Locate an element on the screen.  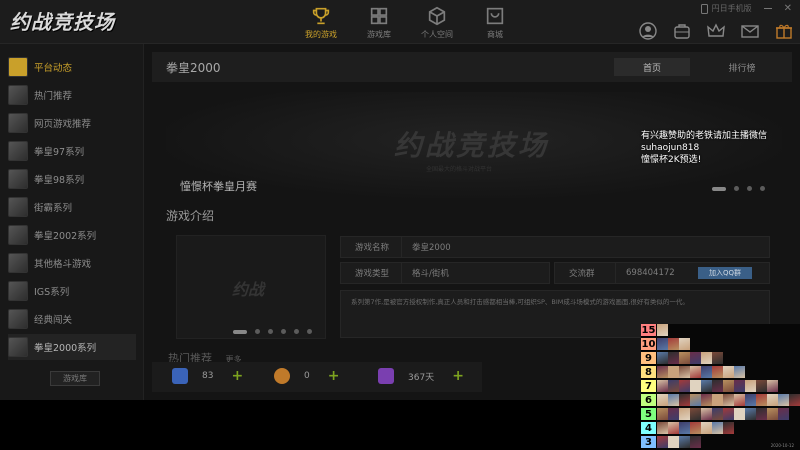
stream-timestamp: 2020-10-12 is located at coordinates (782, 445).